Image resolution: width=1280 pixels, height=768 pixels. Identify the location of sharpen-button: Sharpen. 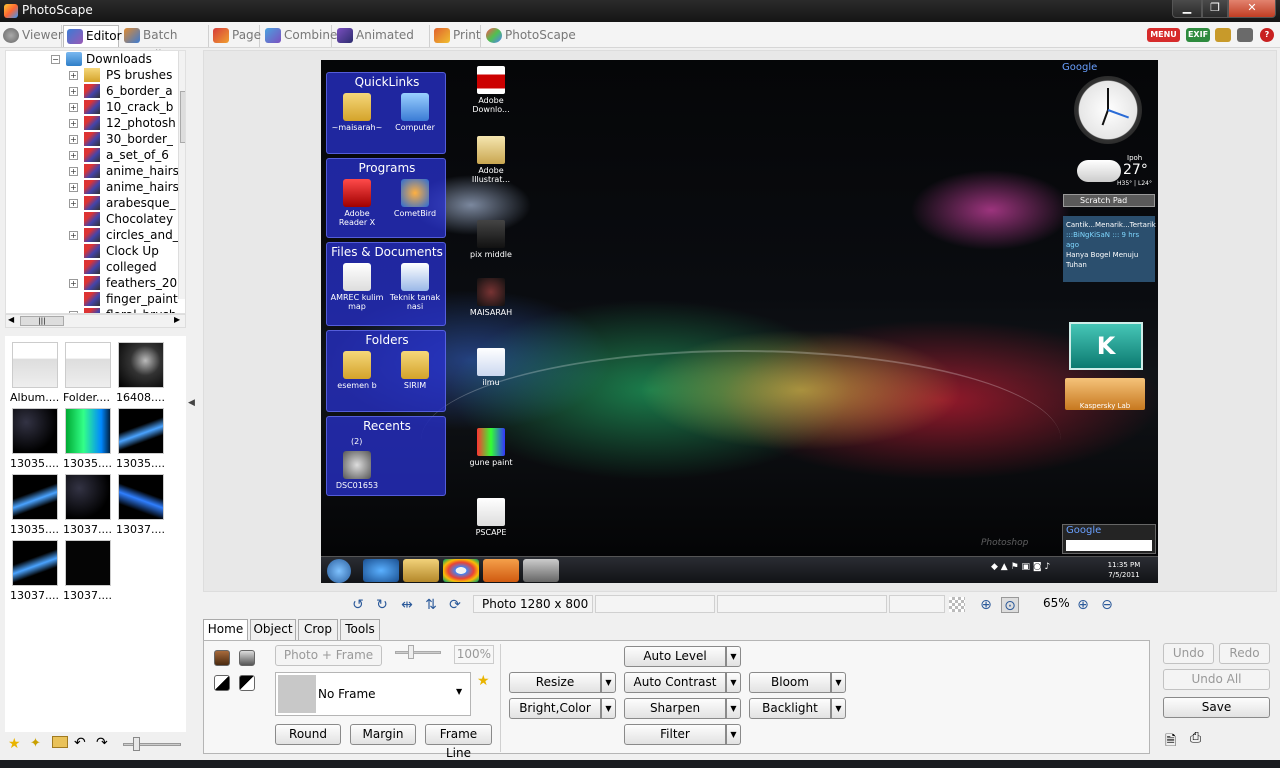
(675, 708).